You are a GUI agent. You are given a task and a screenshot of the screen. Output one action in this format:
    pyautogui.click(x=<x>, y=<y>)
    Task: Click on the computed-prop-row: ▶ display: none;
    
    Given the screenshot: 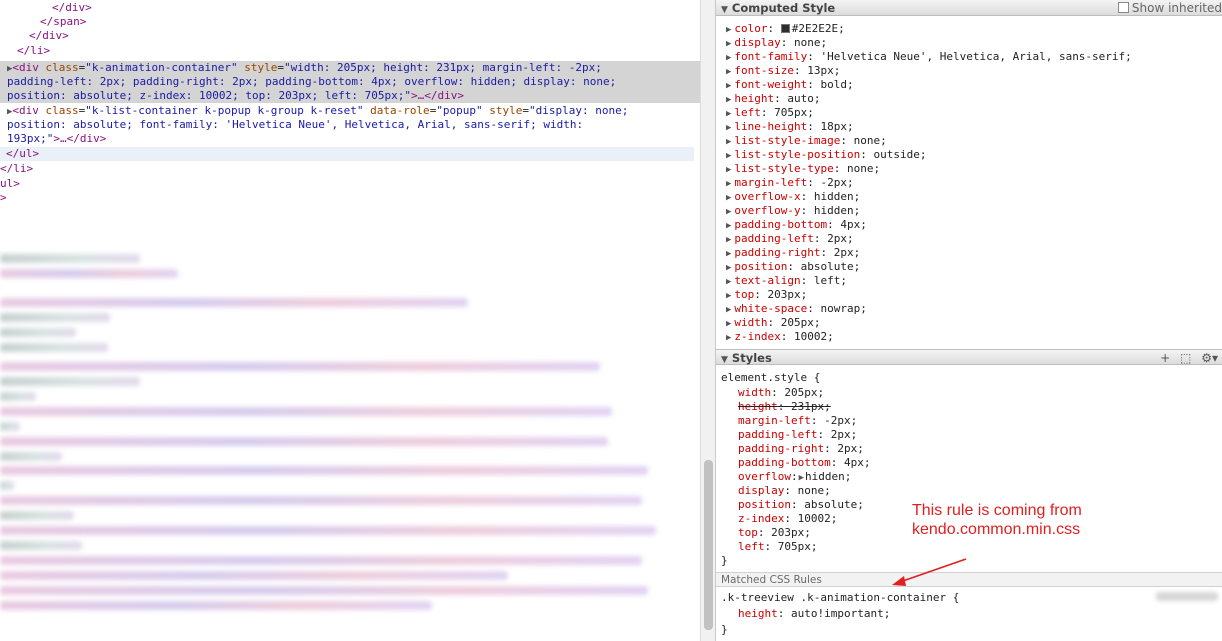 What is the action you would take?
    pyautogui.click(x=776, y=43)
    